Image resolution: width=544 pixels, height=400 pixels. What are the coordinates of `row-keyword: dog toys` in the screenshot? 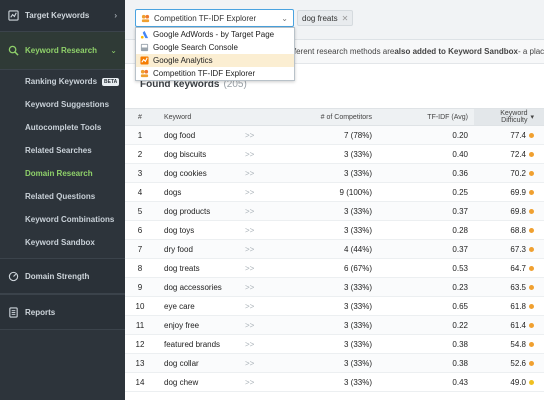 It's located at (179, 230).